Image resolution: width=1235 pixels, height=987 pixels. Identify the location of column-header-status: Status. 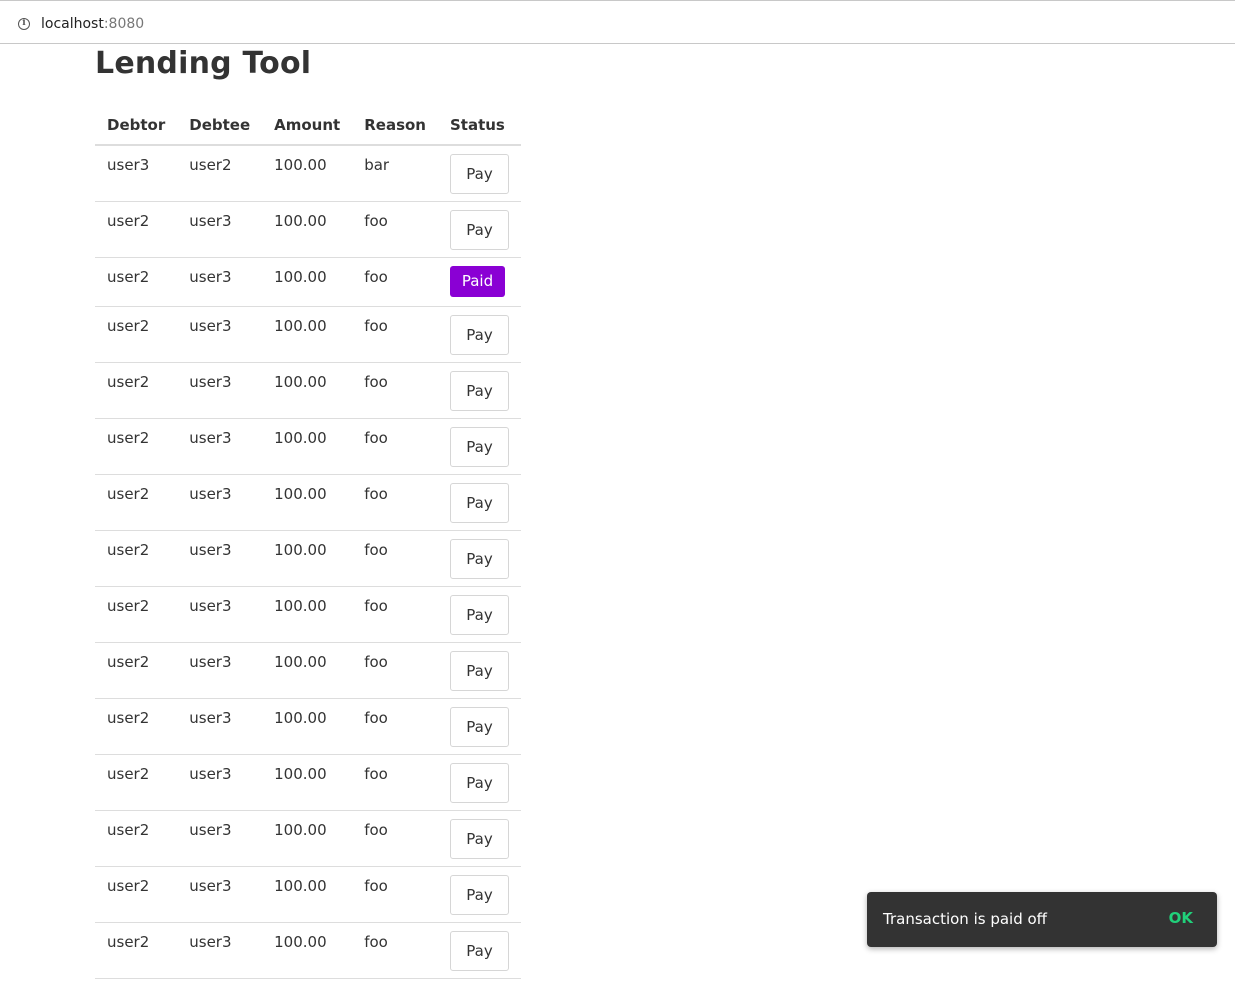
(479, 126).